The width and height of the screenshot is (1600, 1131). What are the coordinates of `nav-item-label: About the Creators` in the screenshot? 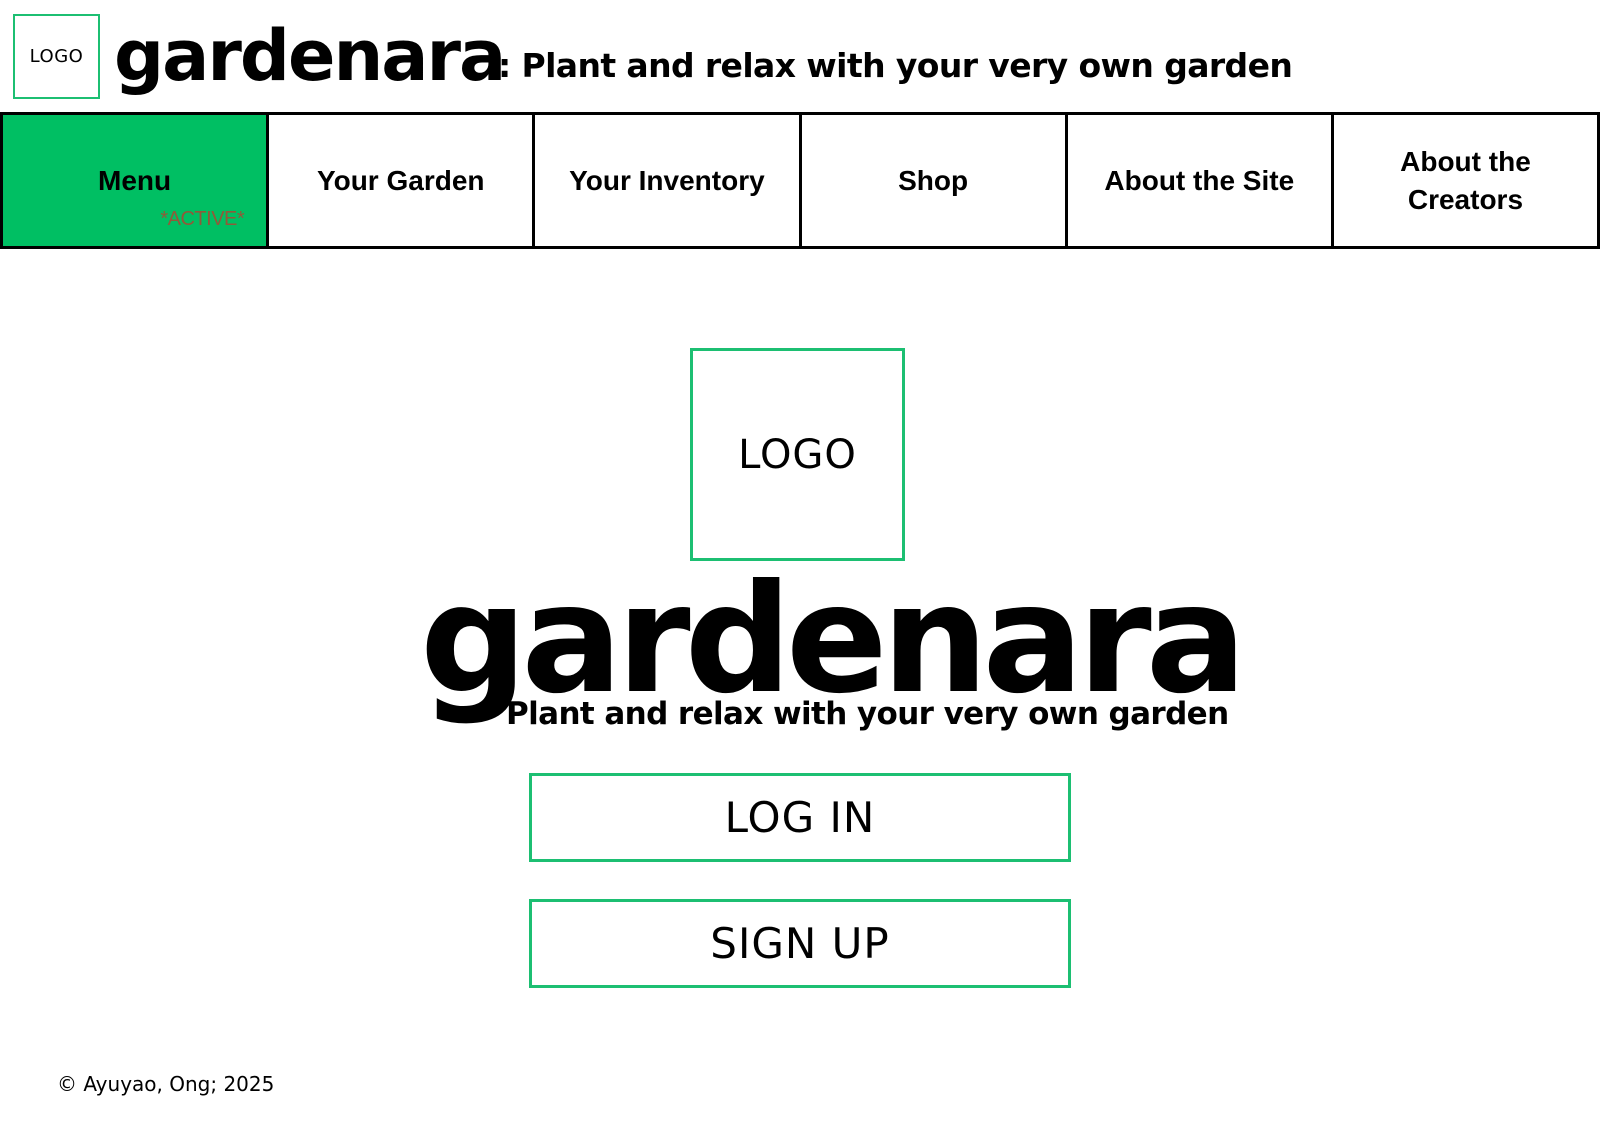 It's located at (1465, 180).